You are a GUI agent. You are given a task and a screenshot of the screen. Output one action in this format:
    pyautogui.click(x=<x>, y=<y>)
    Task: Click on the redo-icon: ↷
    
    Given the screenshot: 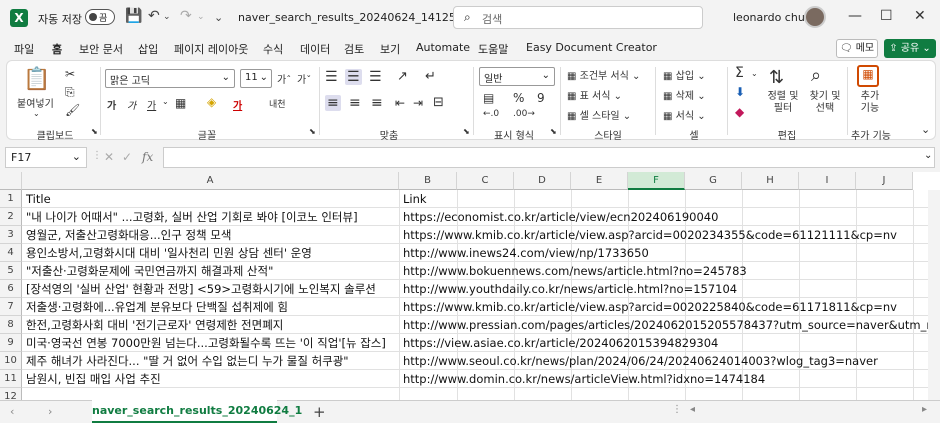 What is the action you would take?
    pyautogui.click(x=186, y=16)
    